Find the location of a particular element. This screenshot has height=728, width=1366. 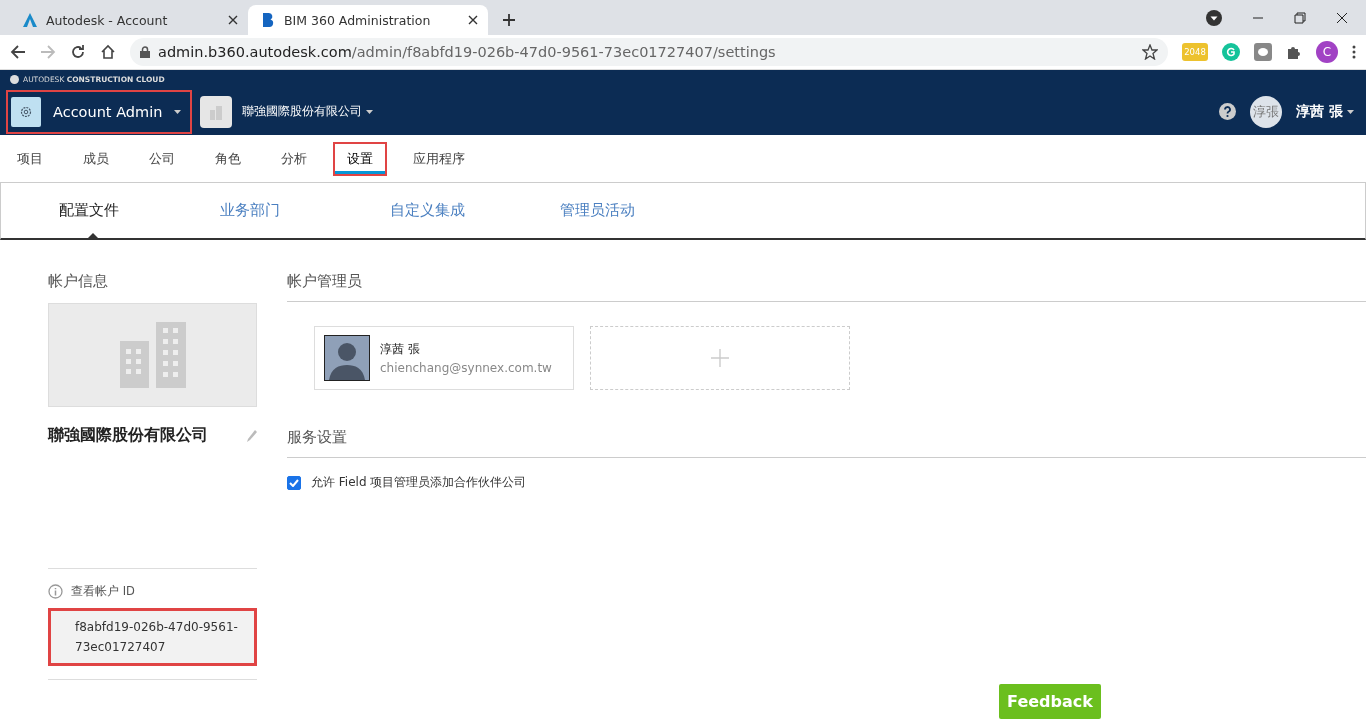

triangle-logo-icon is located at coordinates (30, 20).